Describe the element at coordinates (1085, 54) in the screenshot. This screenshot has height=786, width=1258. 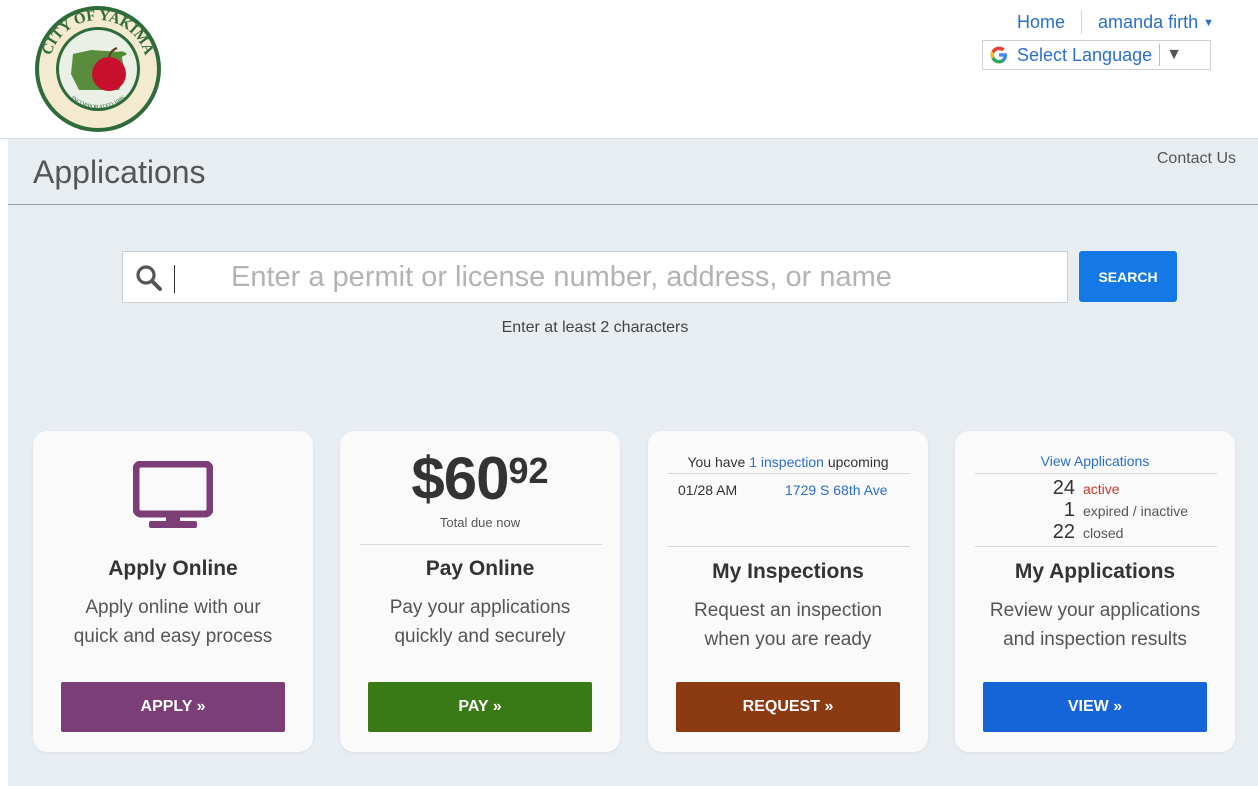
I see `language-label: Select Language` at that location.